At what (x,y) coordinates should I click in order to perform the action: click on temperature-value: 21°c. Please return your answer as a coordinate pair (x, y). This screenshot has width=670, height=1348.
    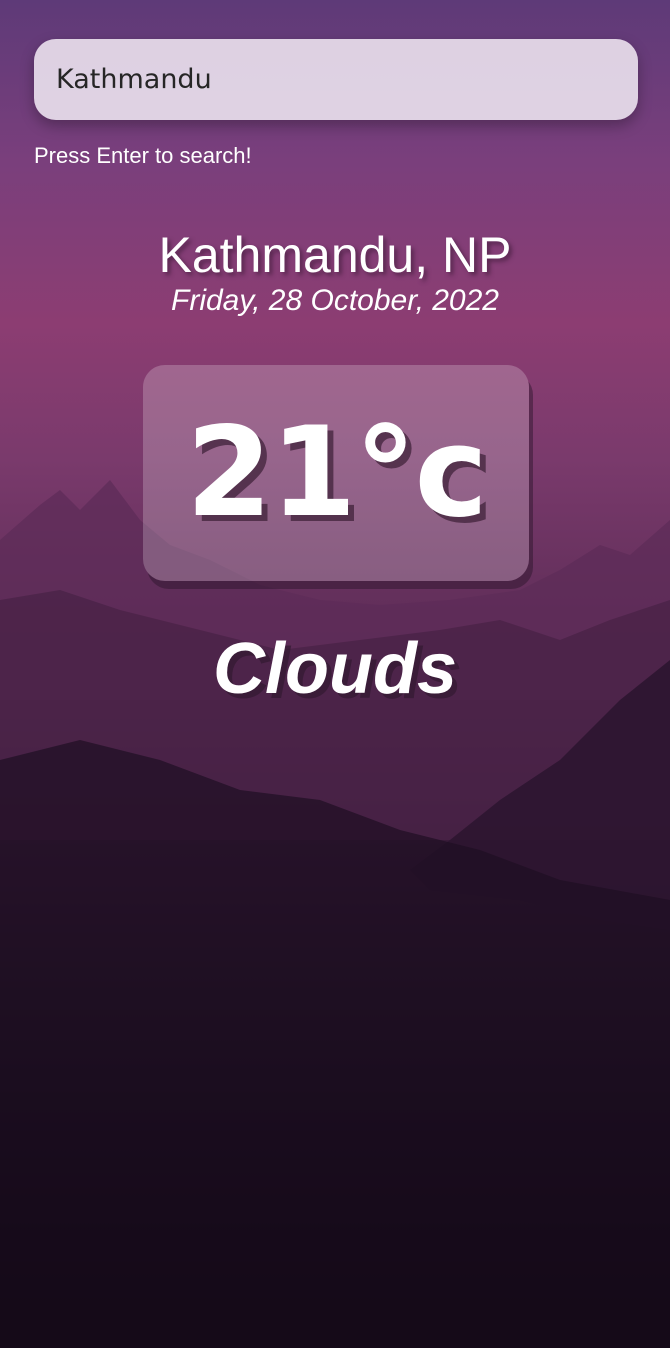
    Looking at the image, I should click on (336, 473).